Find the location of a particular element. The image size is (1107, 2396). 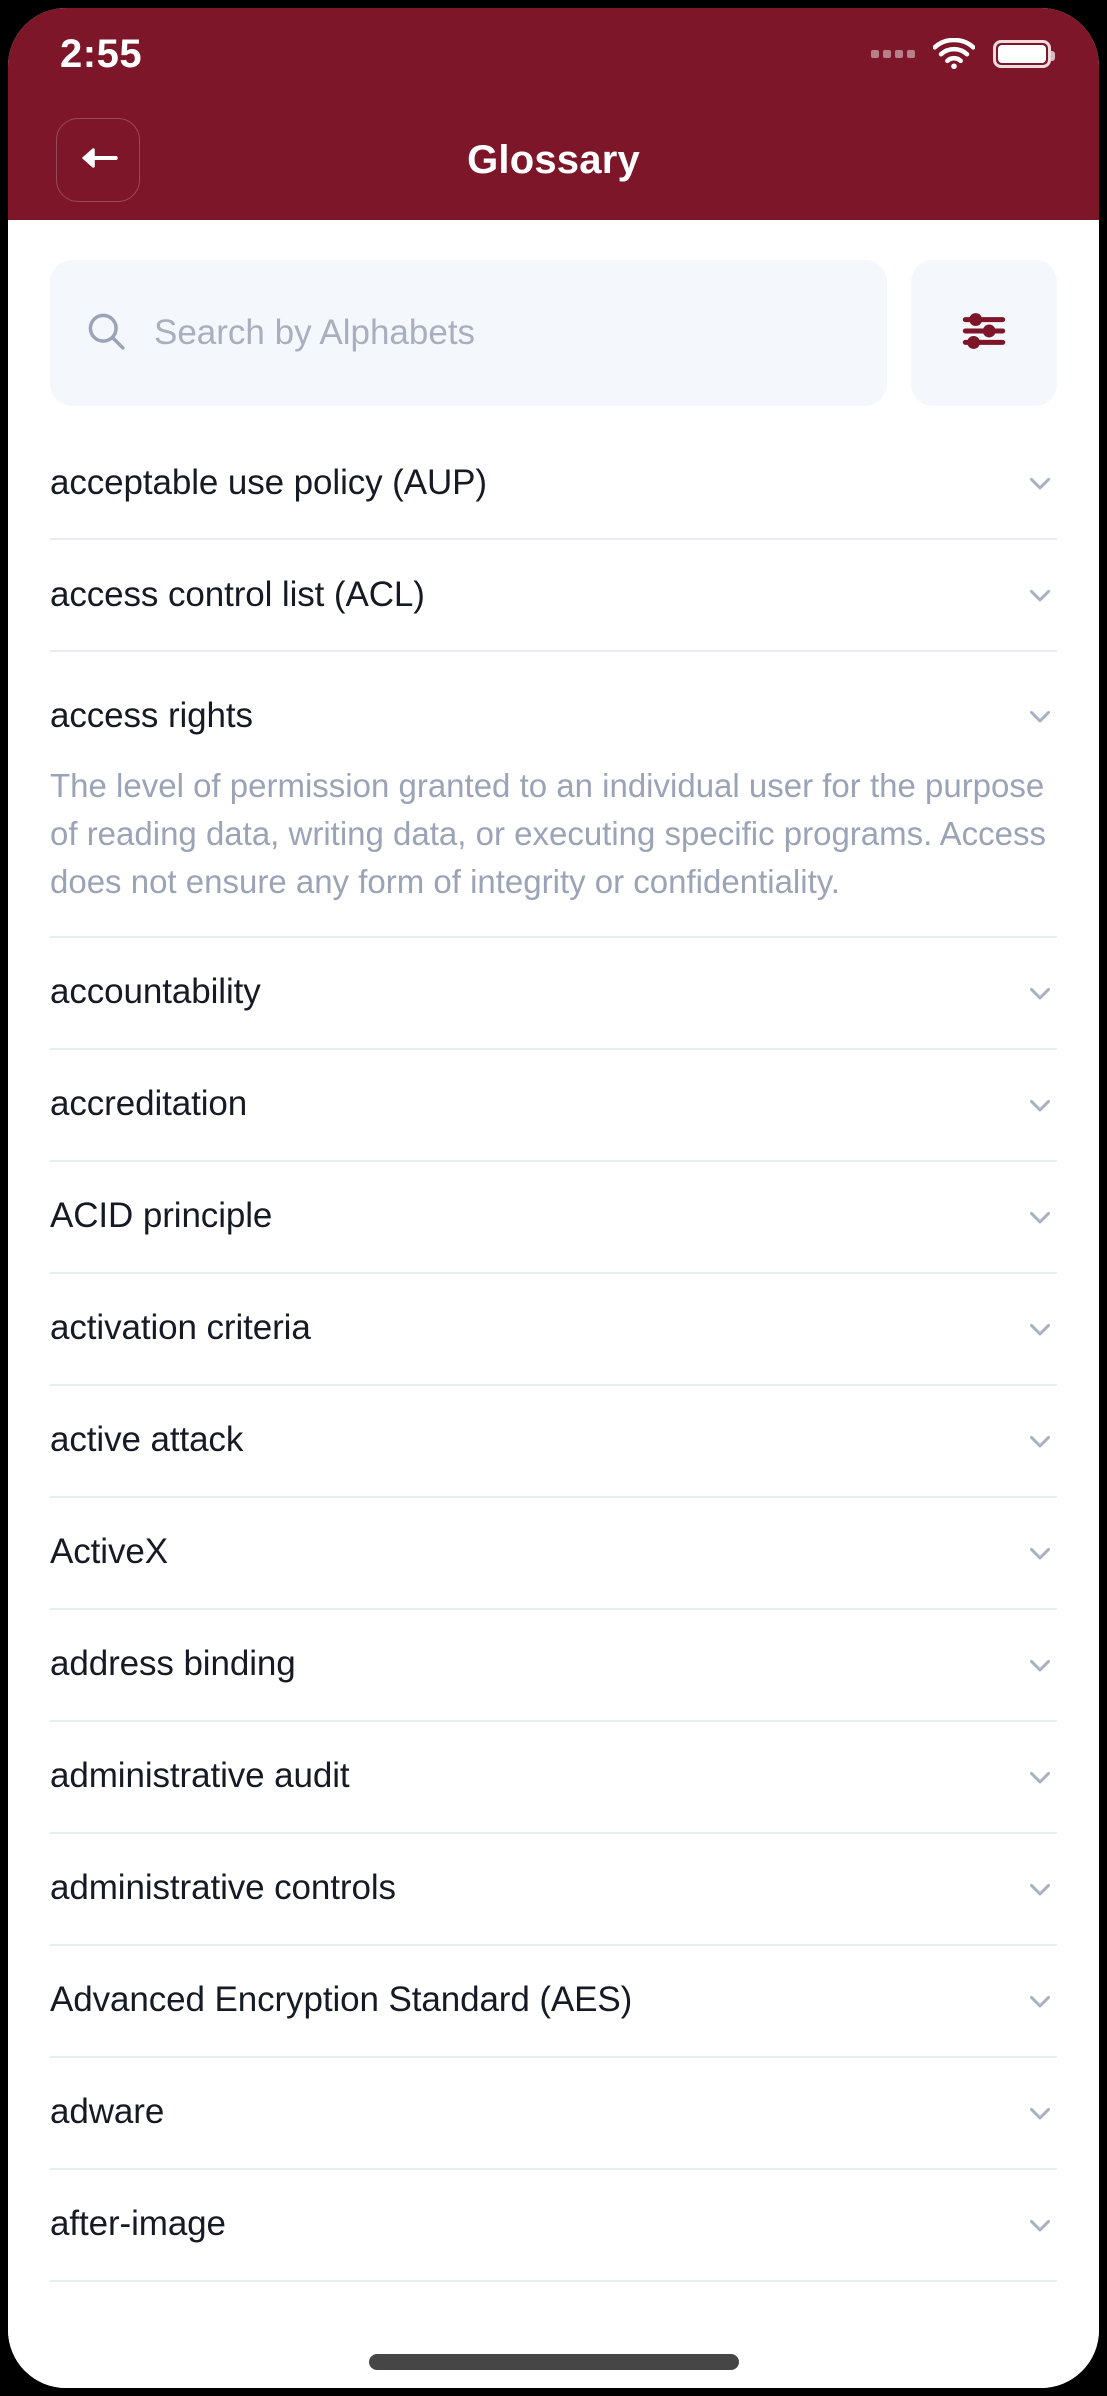

glossary-item-toggle: access control list (ACL) is located at coordinates (553, 595).